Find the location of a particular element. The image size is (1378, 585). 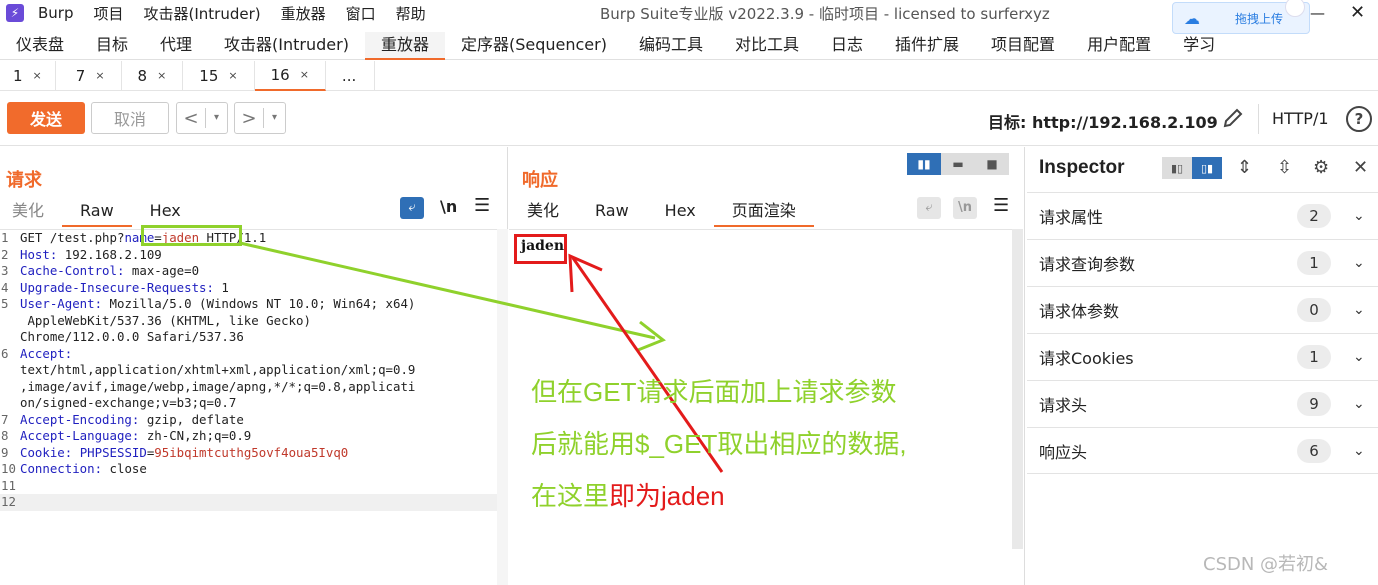

green-arrow-line is located at coordinates (447, 290).